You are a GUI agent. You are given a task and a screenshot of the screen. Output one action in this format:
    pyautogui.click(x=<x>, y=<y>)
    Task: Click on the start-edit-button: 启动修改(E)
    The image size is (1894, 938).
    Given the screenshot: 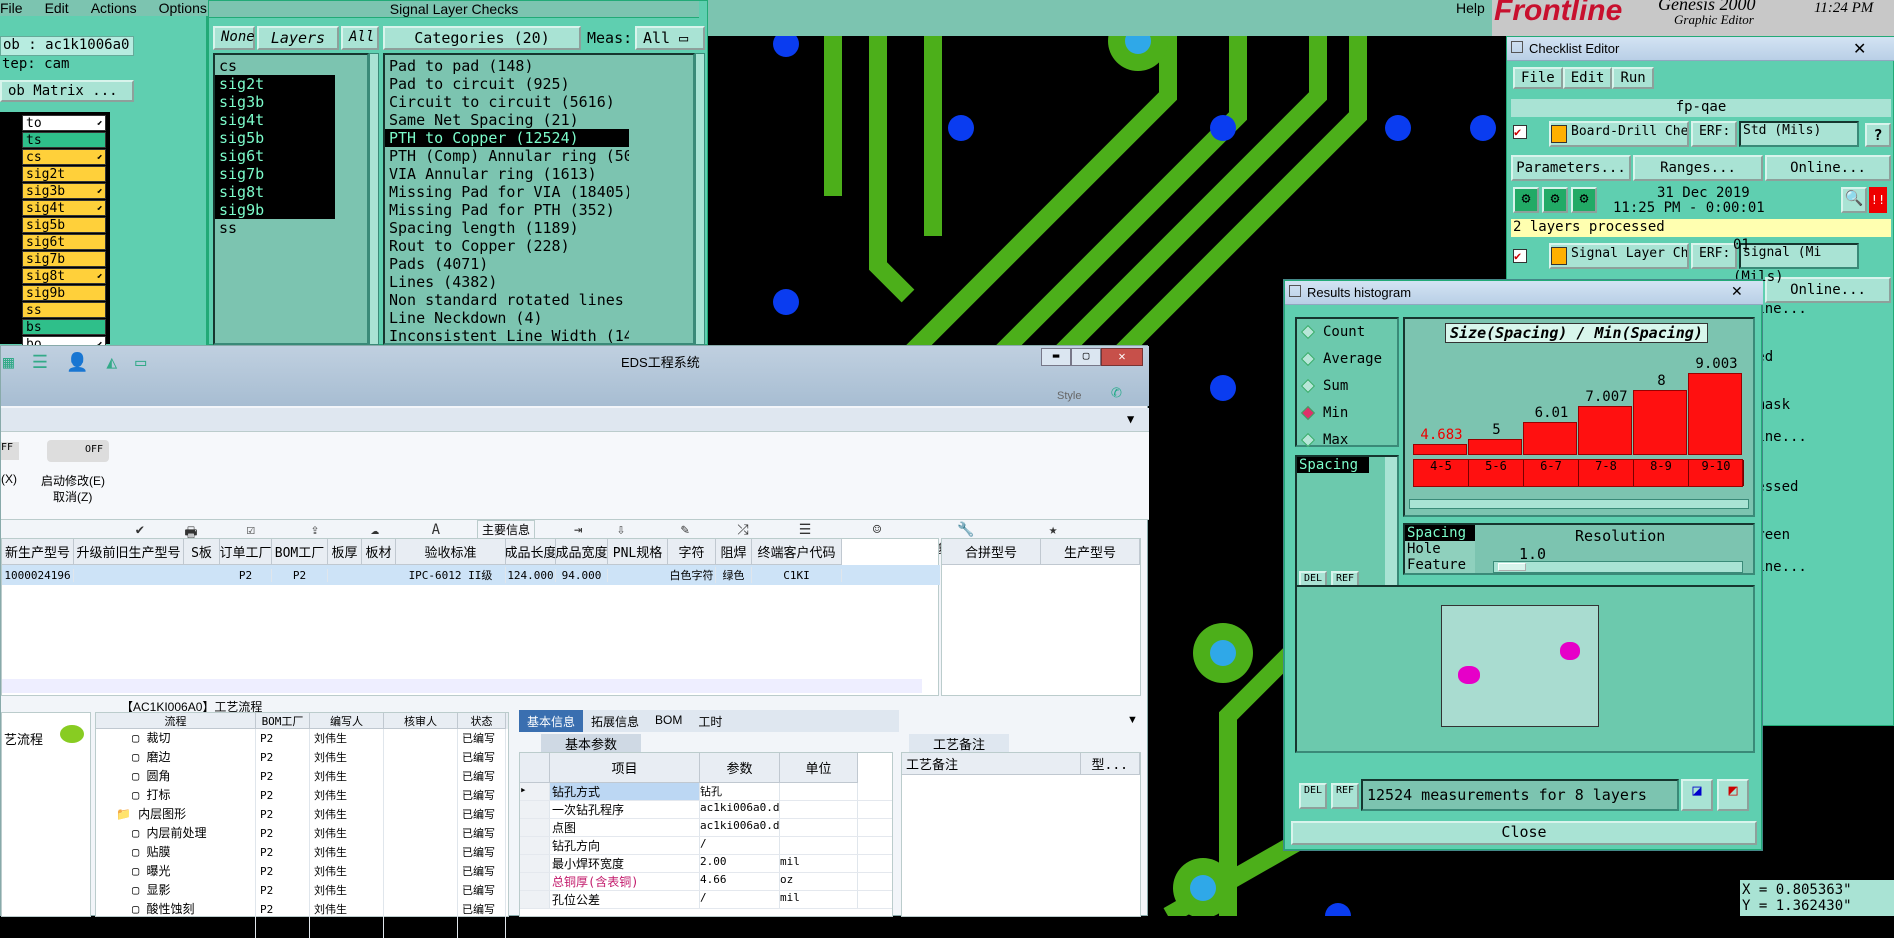 What is the action you would take?
    pyautogui.click(x=73, y=480)
    